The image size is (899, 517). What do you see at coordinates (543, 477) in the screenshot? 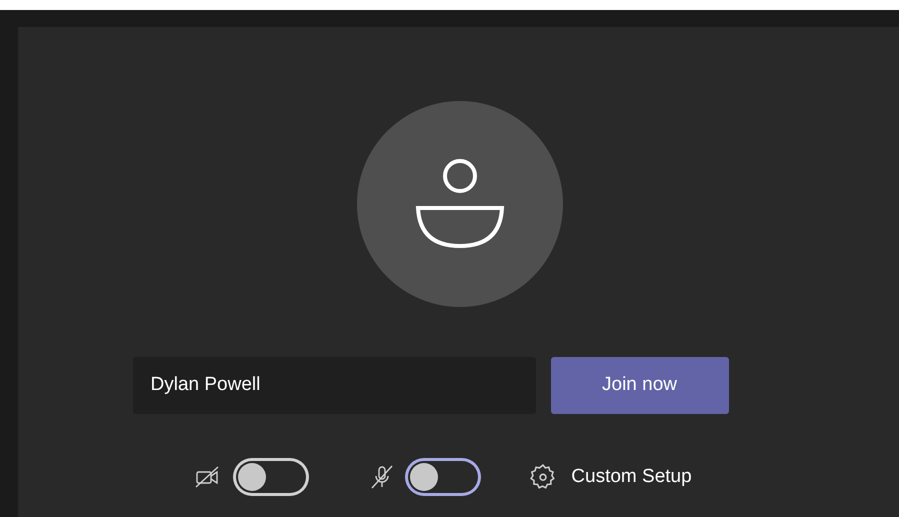
I see `settings-icon` at bounding box center [543, 477].